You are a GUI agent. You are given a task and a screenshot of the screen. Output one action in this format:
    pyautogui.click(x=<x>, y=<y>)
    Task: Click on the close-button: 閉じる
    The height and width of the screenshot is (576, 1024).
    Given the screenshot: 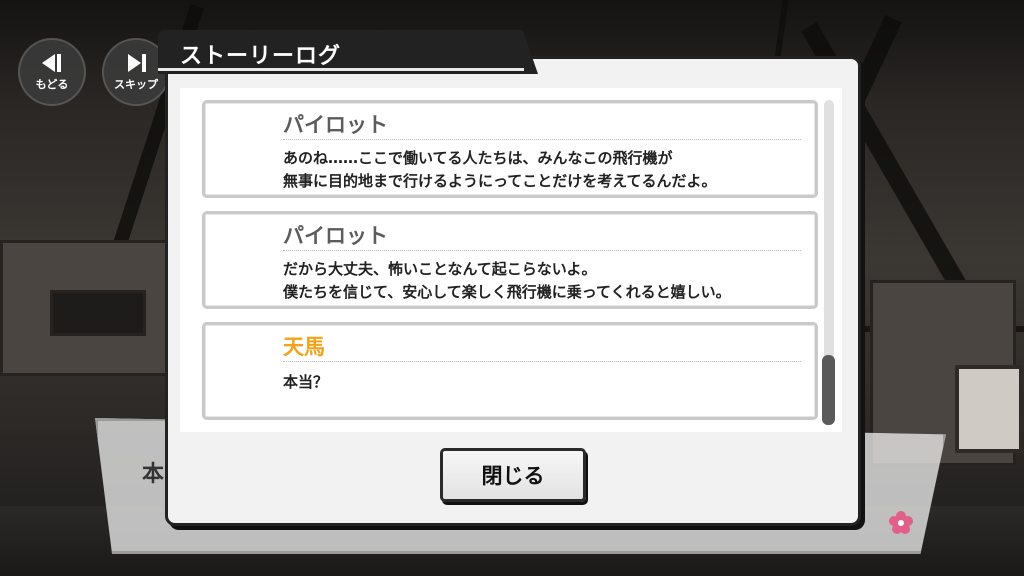 What is the action you would take?
    pyautogui.click(x=513, y=475)
    